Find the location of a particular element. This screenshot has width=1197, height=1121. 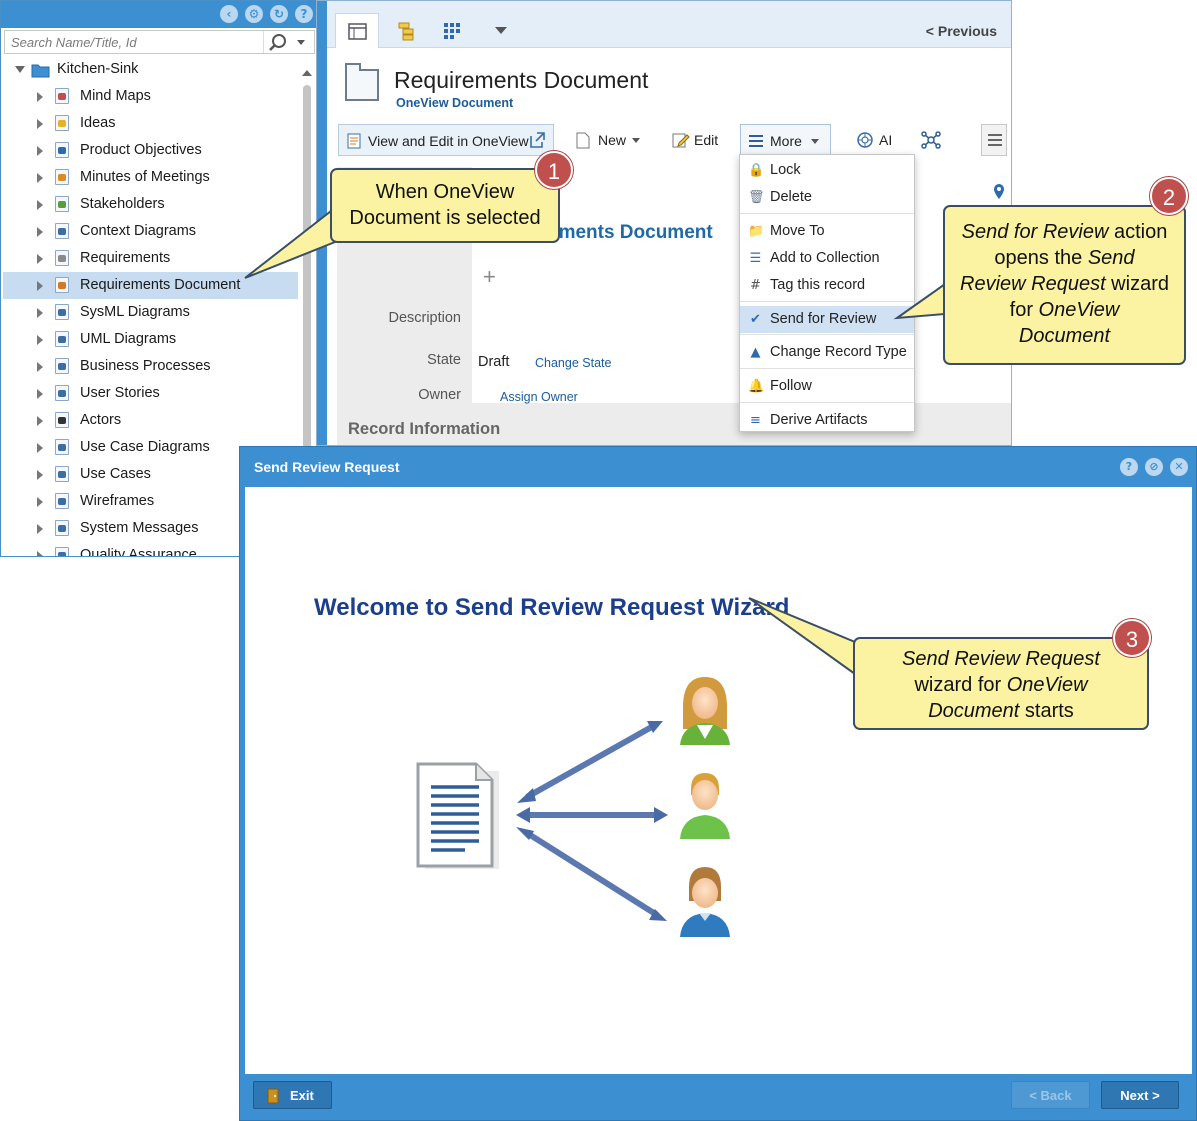

more-button: More is located at coordinates (785, 140).